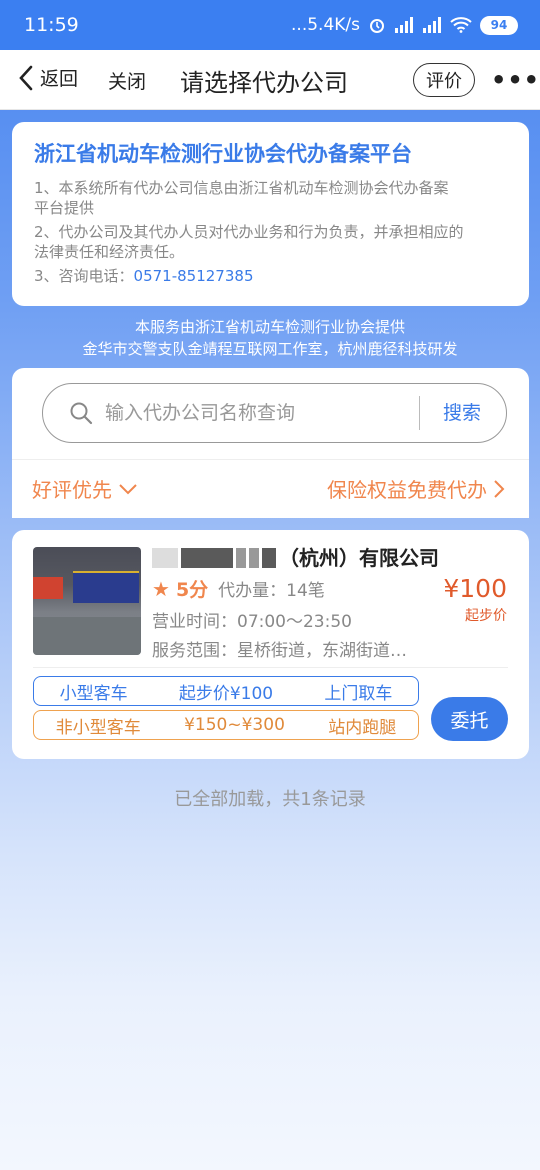 Image resolution: width=540 pixels, height=1170 pixels. Describe the element at coordinates (81, 413) in the screenshot. I see `search-icon` at that location.